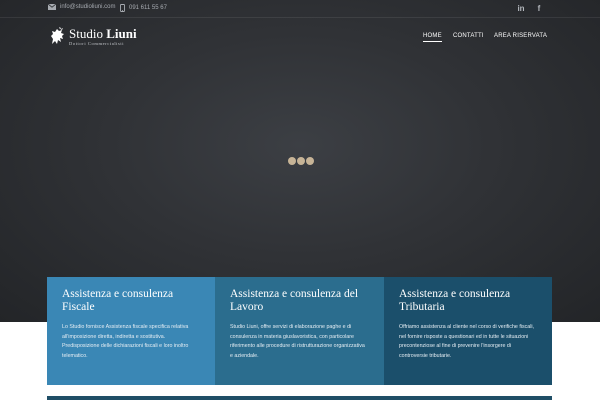 The width and height of the screenshot is (600, 400). I want to click on service-title: Assistenza e consulenza del Lavoro, so click(294, 300).